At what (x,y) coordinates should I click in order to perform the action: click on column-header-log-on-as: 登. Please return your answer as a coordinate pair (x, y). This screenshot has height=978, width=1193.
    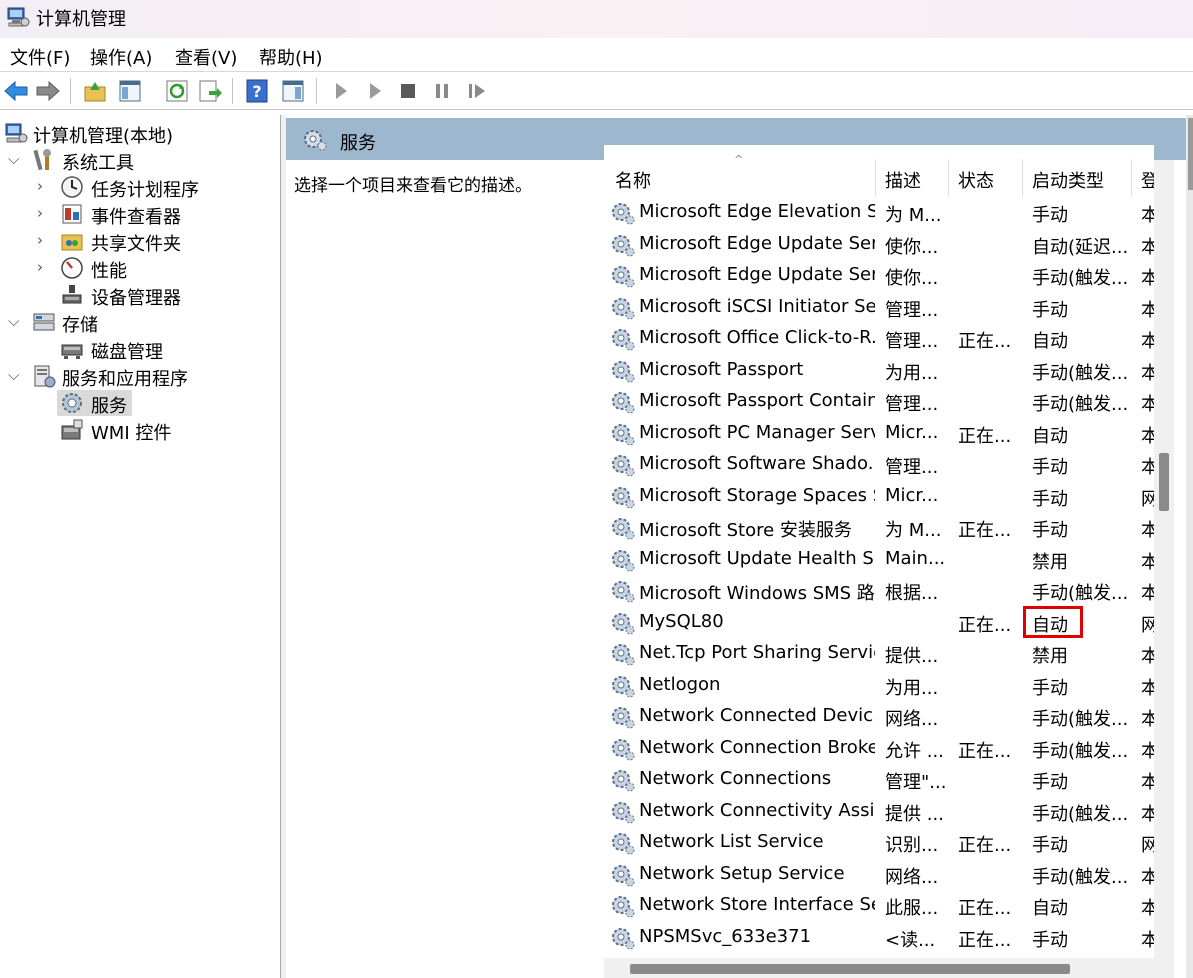
    Looking at the image, I should click on (1147, 180).